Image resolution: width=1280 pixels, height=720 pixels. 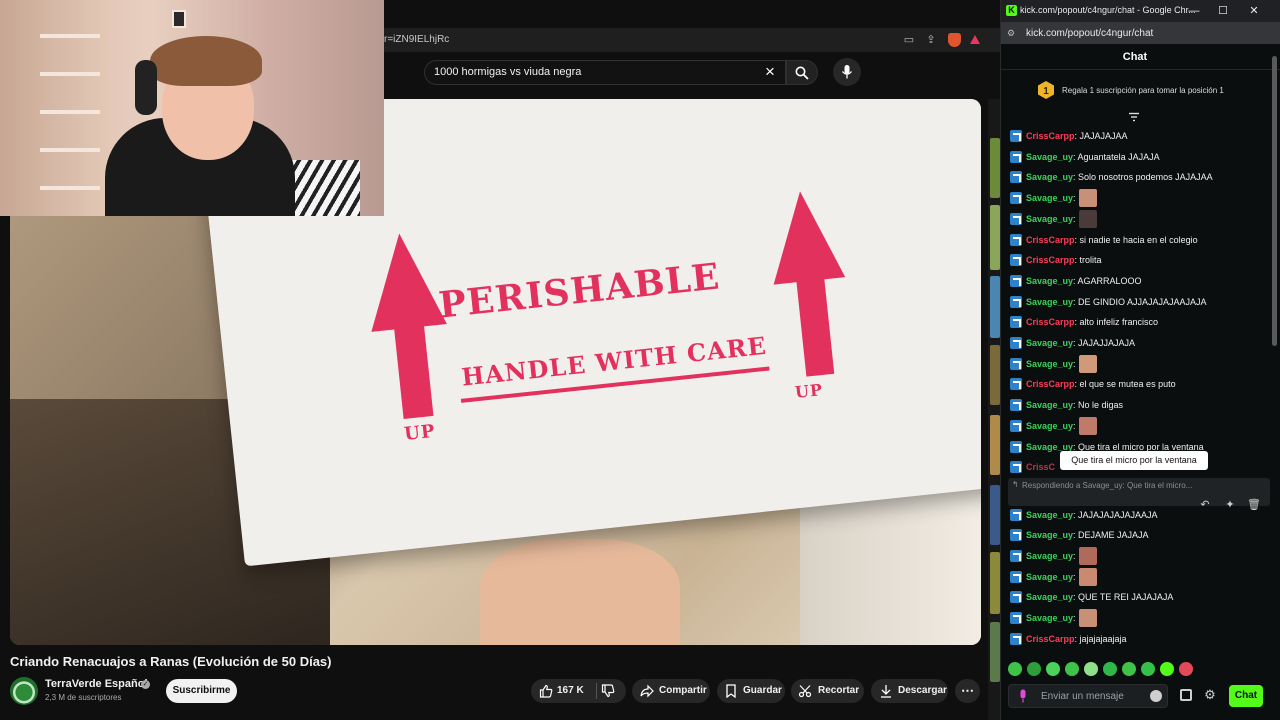 What do you see at coordinates (954, 40) in the screenshot?
I see `brave-shield-icon` at bounding box center [954, 40].